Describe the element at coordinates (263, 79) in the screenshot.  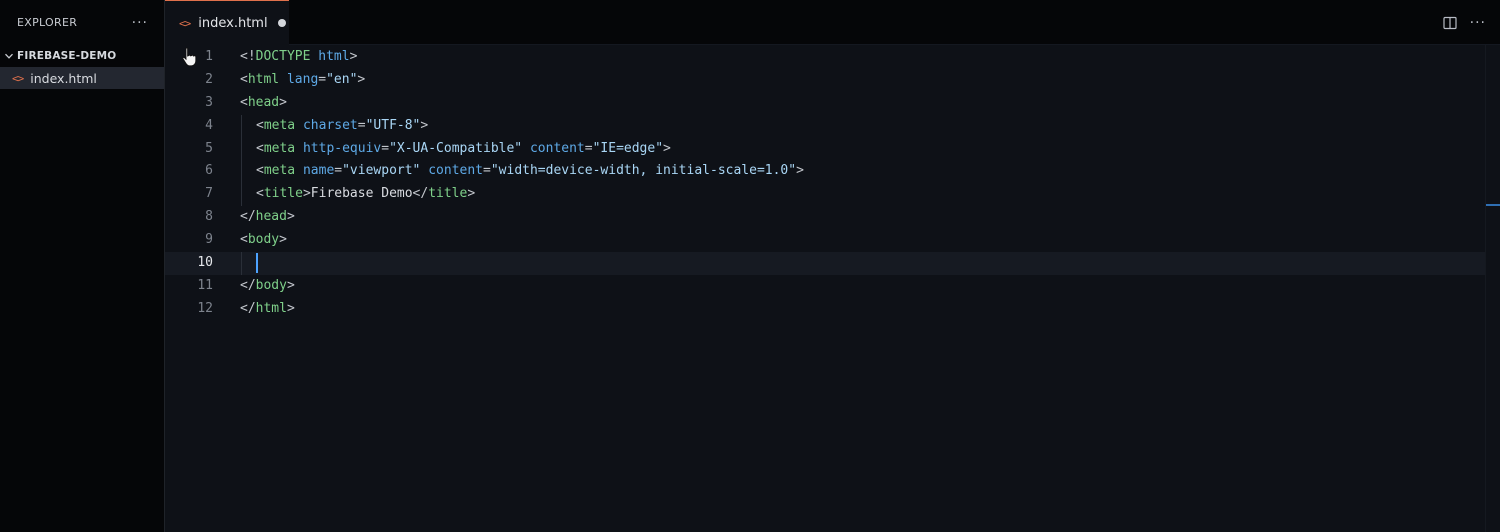
I see `code-token: html` at that location.